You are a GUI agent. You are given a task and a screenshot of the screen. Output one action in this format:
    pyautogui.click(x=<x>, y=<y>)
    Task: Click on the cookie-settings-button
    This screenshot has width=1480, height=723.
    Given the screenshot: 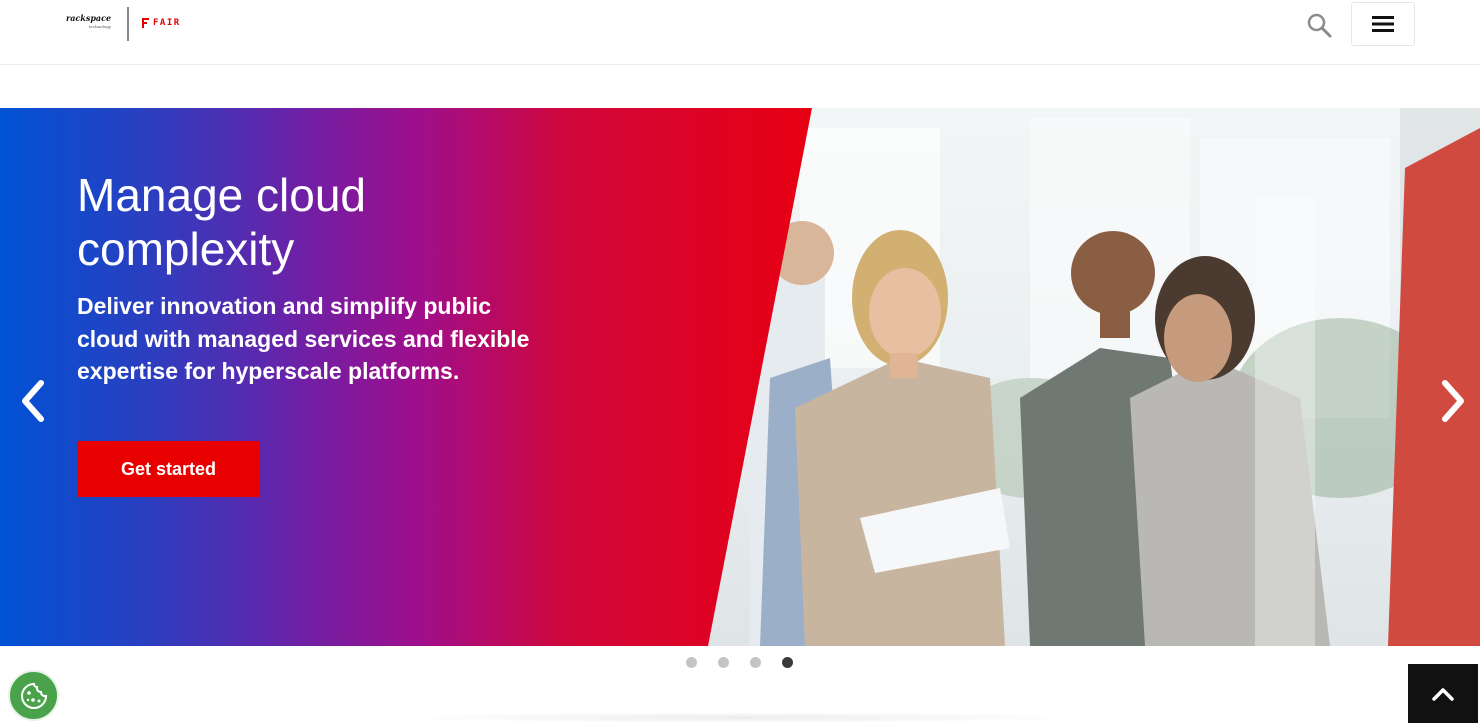 What is the action you would take?
    pyautogui.click(x=33, y=695)
    